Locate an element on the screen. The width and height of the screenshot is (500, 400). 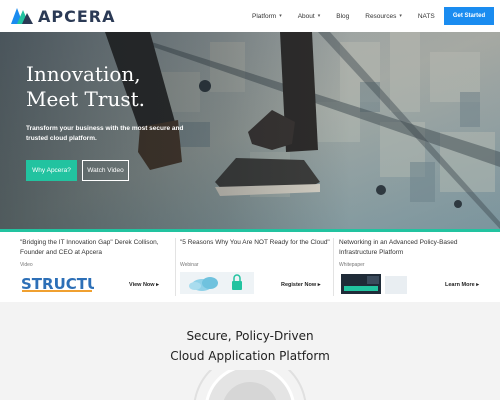
nav-item-nats: NATS is located at coordinates (426, 16).